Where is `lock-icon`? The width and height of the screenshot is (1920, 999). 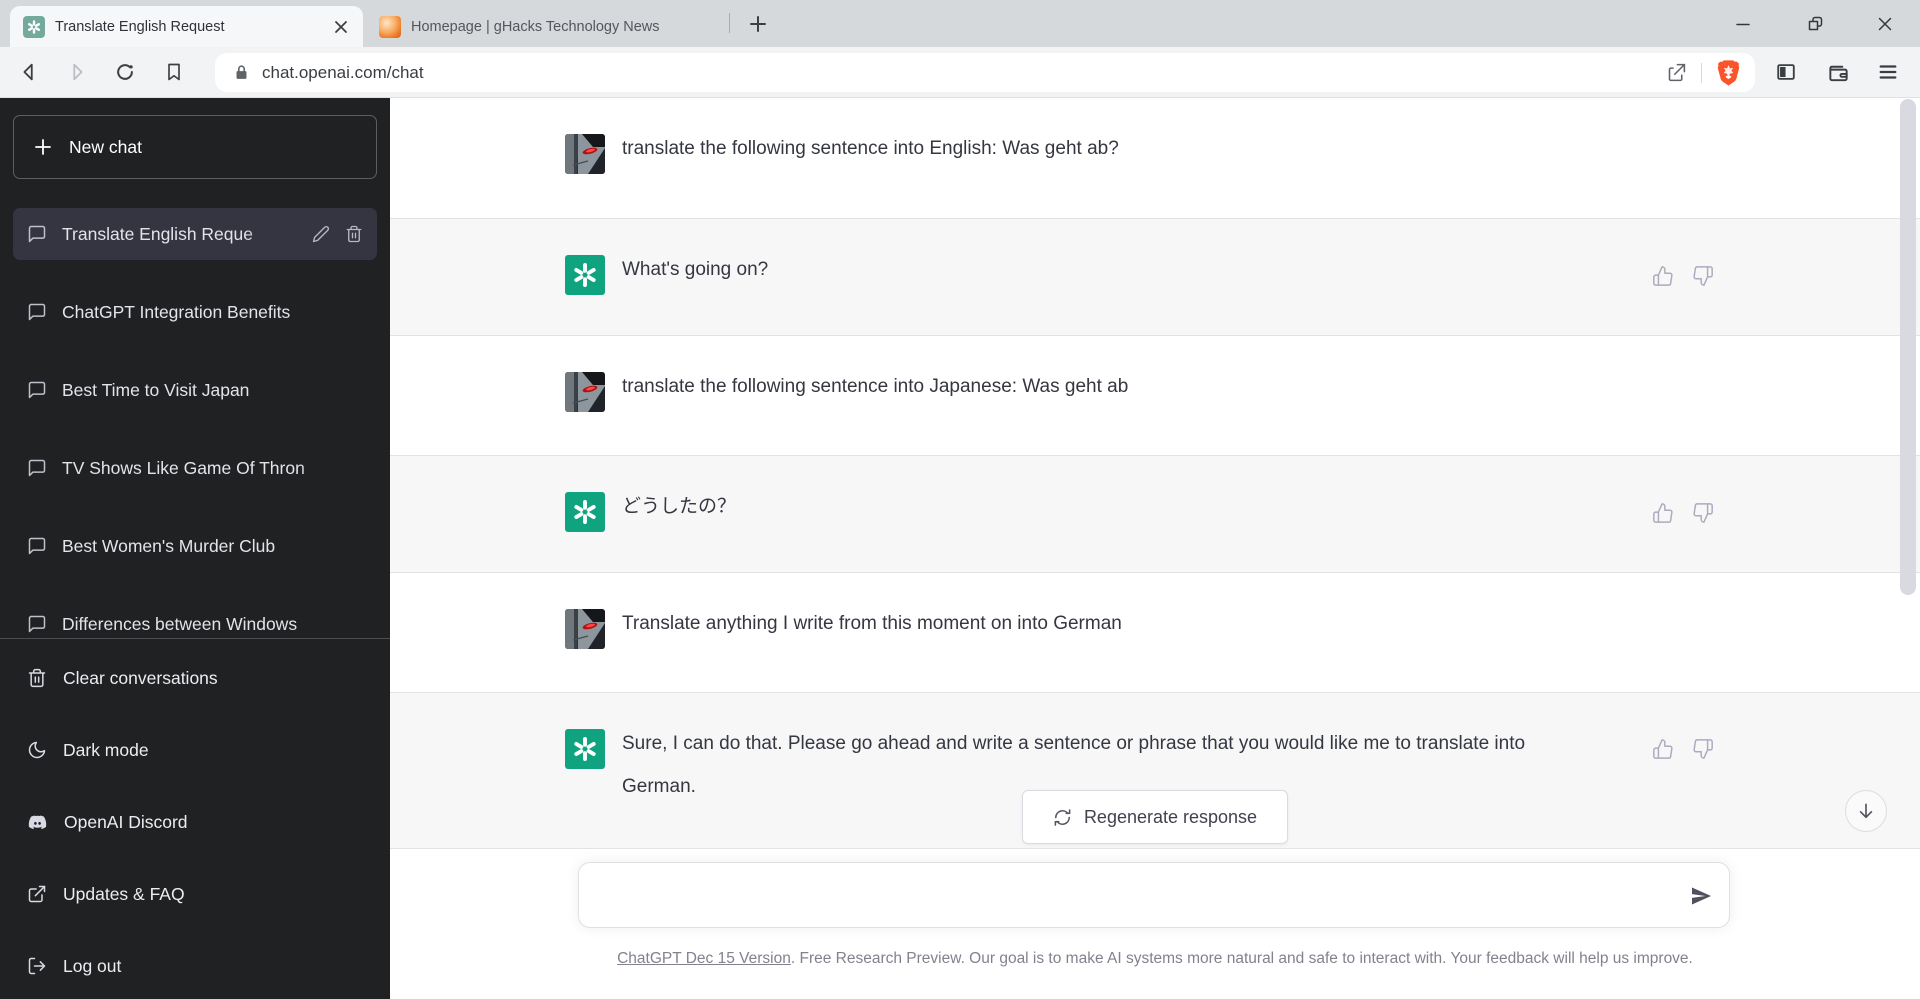
lock-icon is located at coordinates (241, 72).